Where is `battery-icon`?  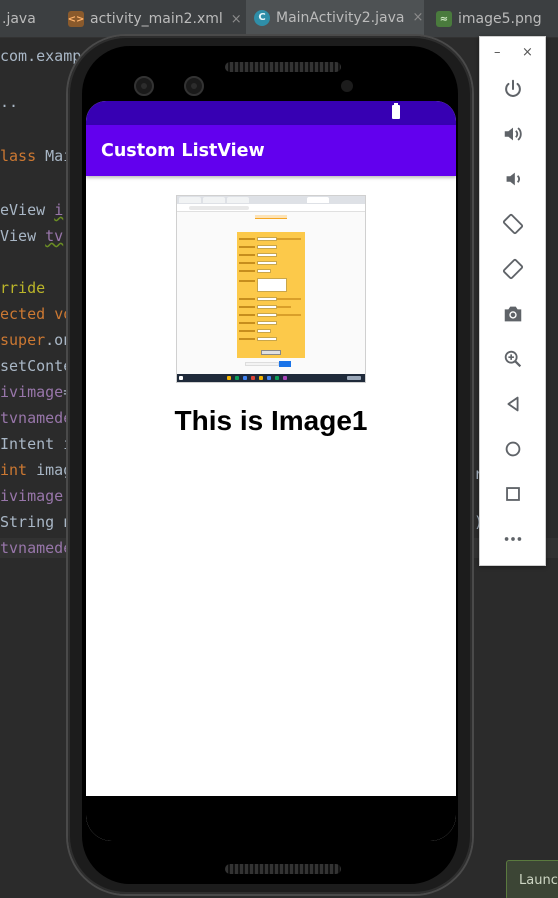
battery-icon is located at coordinates (396, 111).